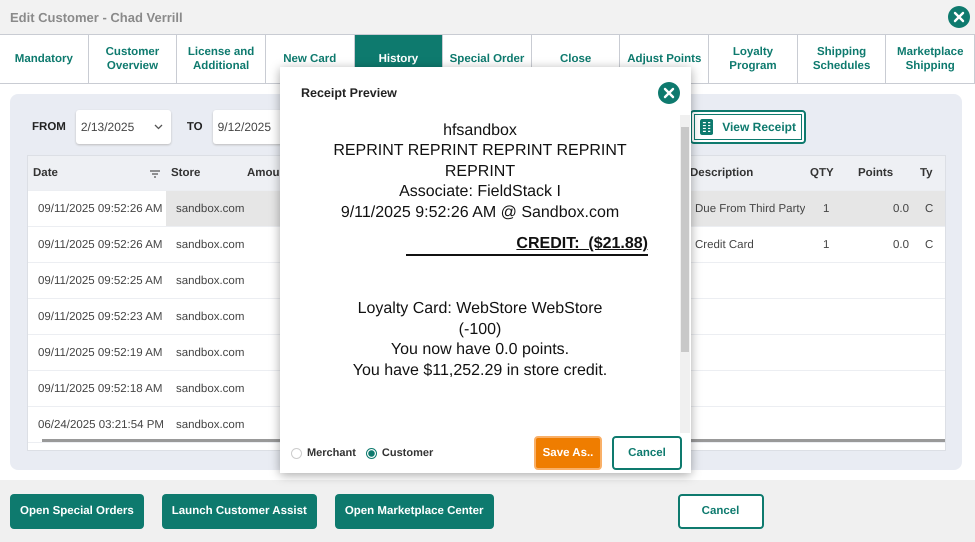  What do you see at coordinates (568, 453) in the screenshot?
I see `dialog-button: Save As..` at bounding box center [568, 453].